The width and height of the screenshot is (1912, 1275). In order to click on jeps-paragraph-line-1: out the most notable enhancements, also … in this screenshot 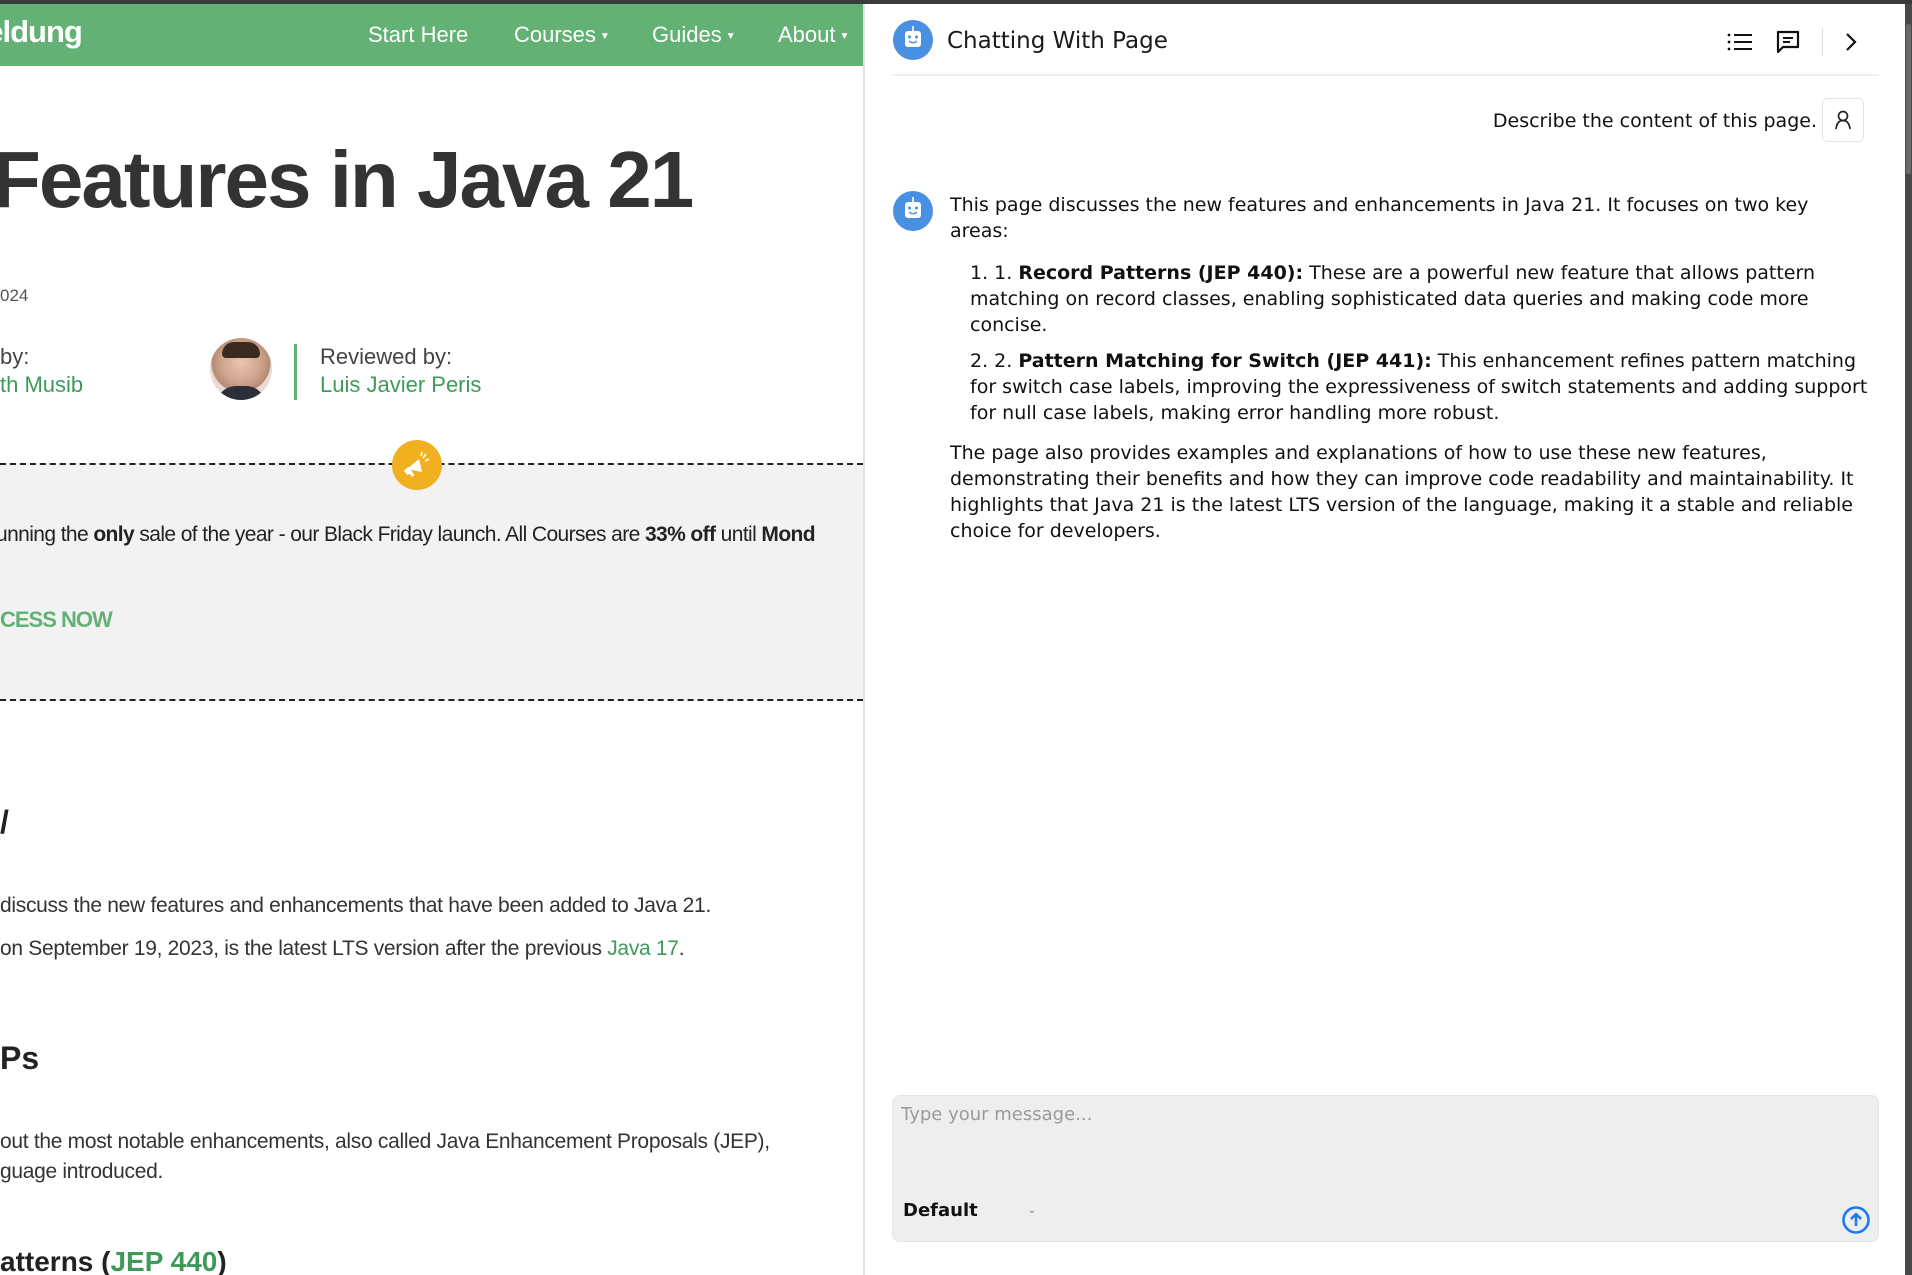, I will do `click(385, 1141)`.